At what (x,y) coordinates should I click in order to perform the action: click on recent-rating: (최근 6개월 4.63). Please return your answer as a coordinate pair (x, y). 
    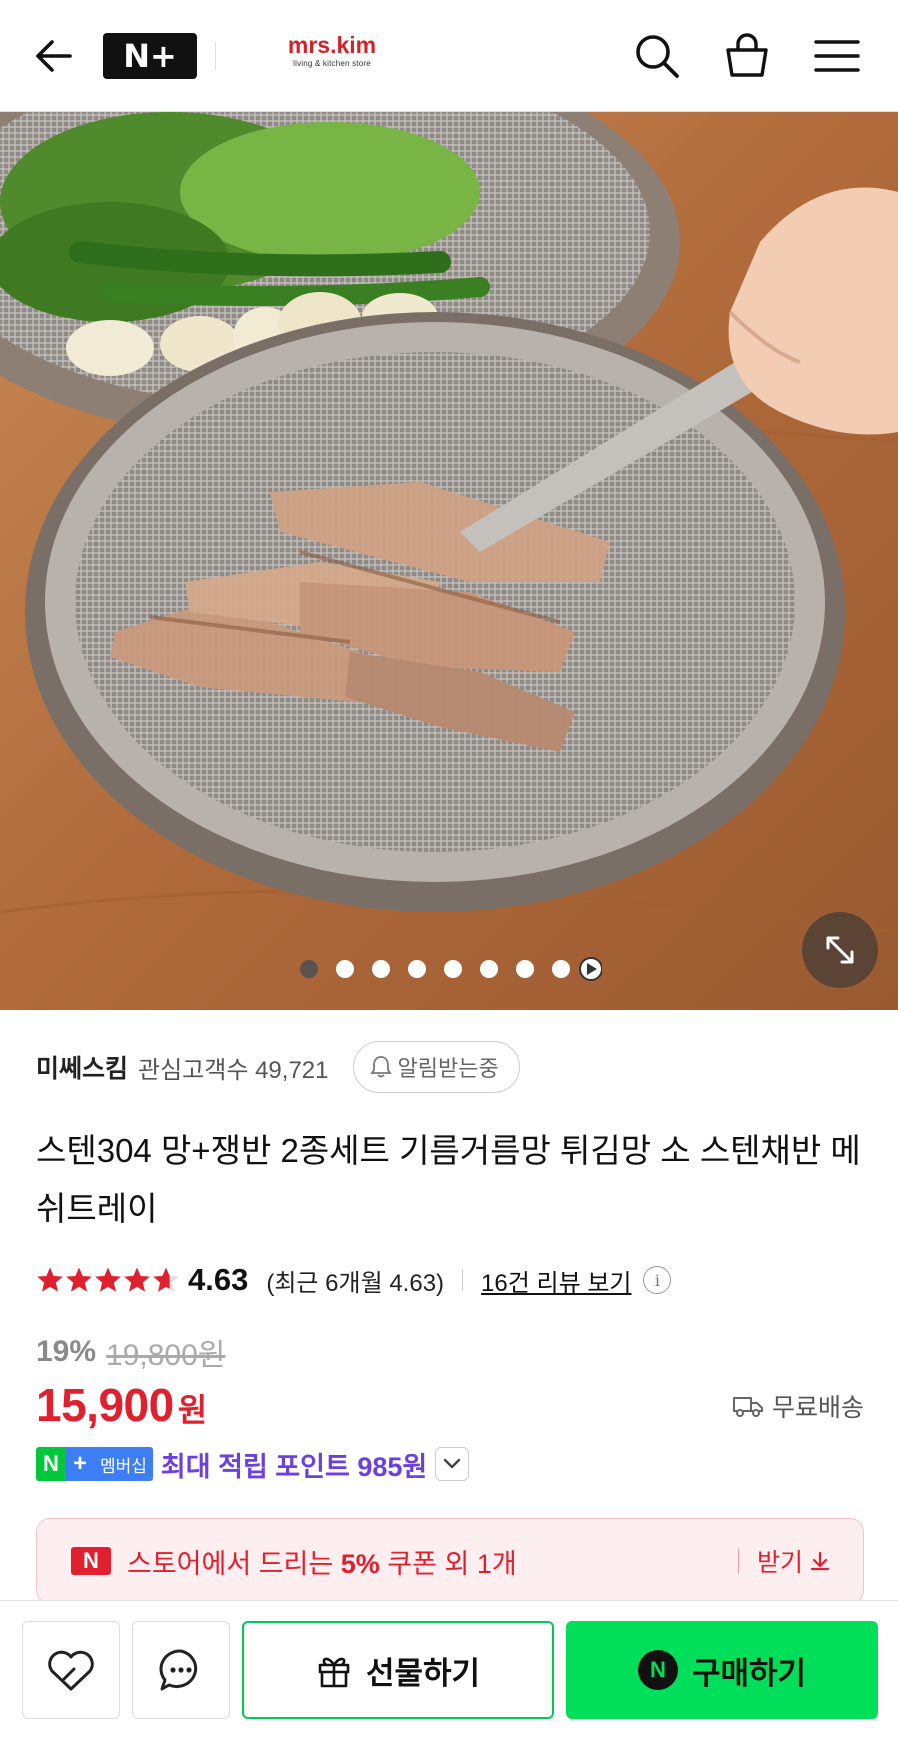
    Looking at the image, I should click on (355, 1283).